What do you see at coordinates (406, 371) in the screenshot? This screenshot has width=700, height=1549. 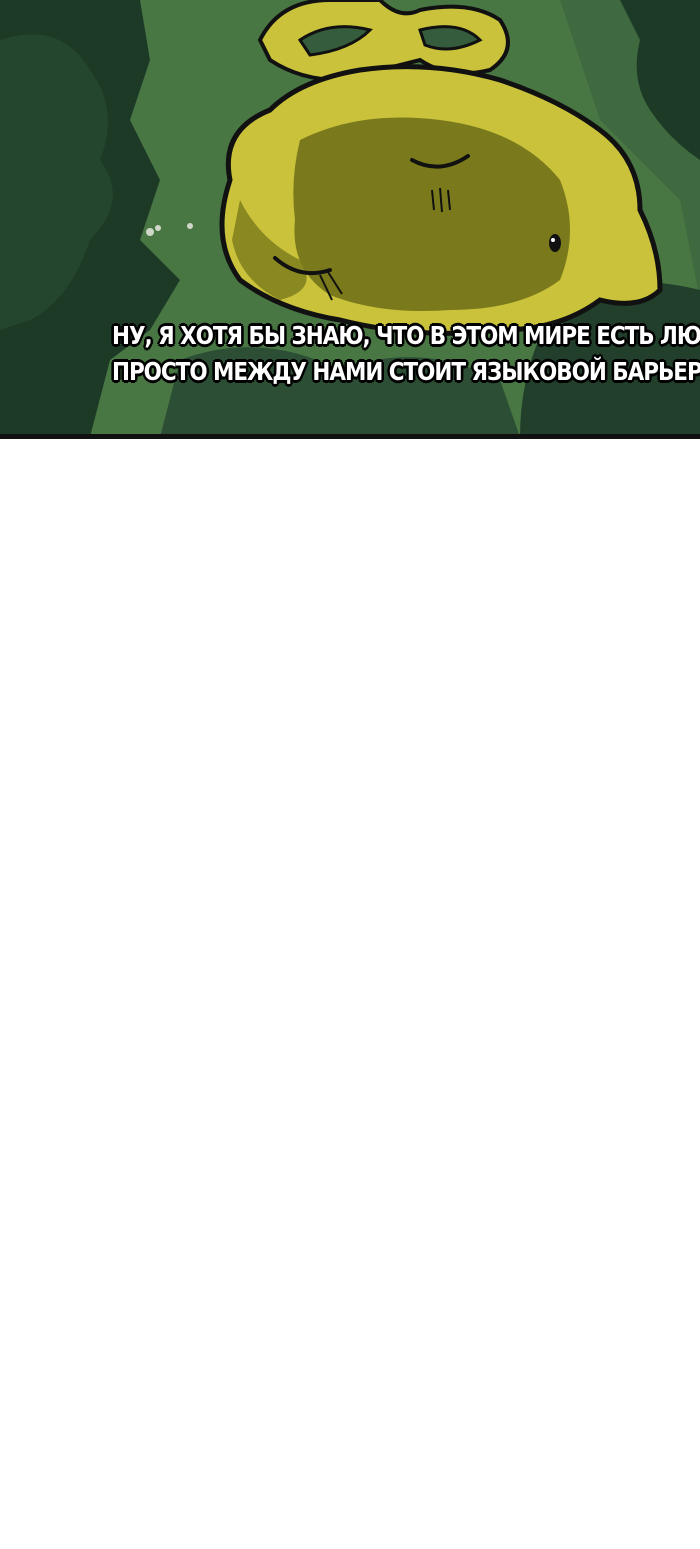 I see `caption-line-2: ПРОСТО МЕЖДУ НАМИ СТОИТ ЯЗЫКОВОЙ БАРЬЕР.` at bounding box center [406, 371].